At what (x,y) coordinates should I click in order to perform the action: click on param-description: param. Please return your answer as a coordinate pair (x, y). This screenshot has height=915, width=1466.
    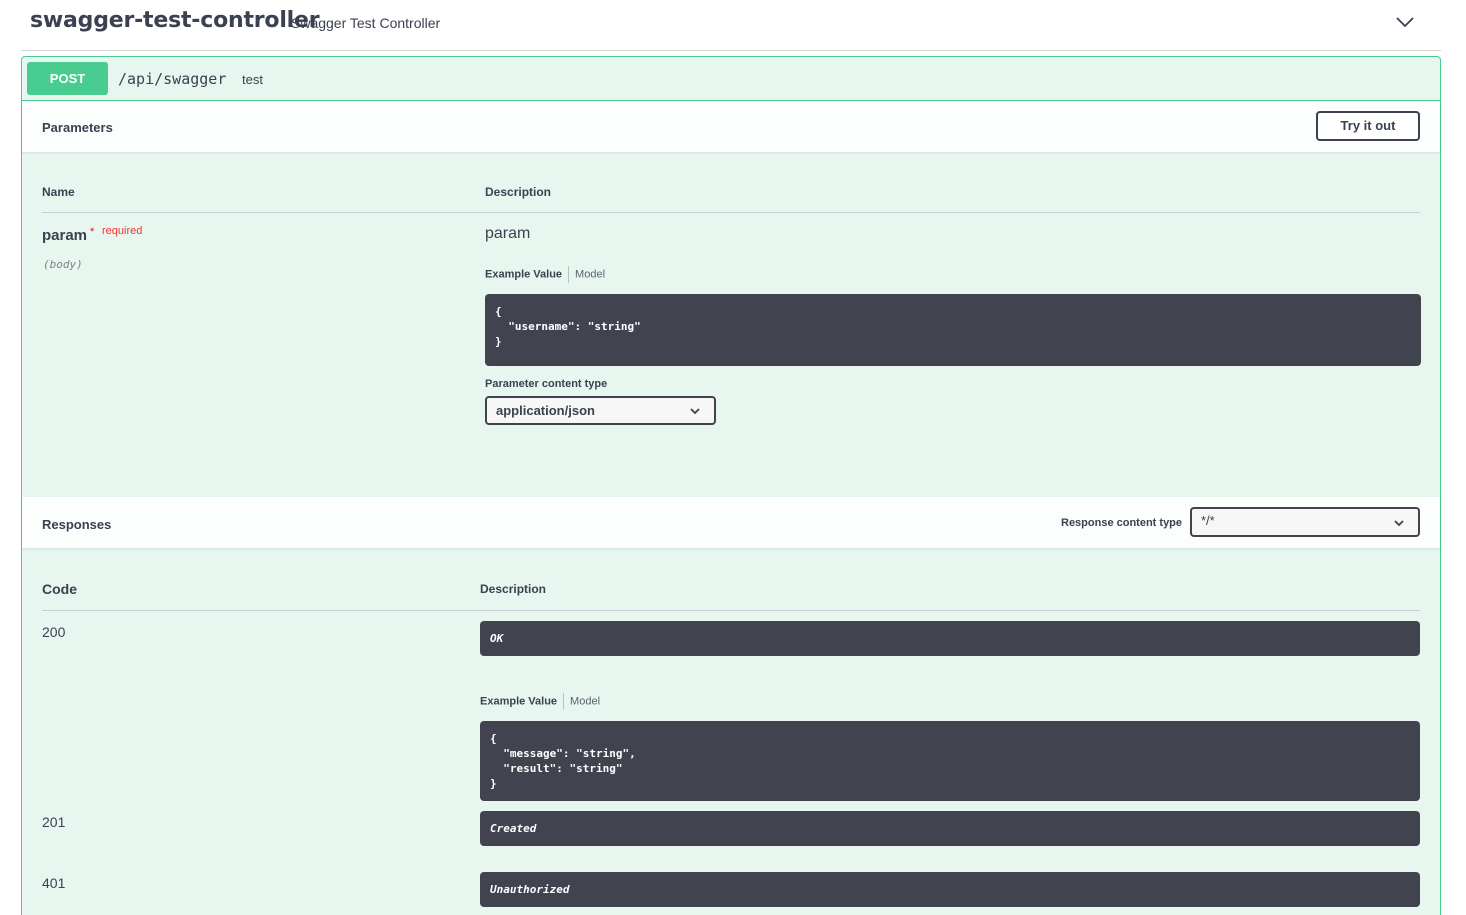
    Looking at the image, I should click on (508, 233).